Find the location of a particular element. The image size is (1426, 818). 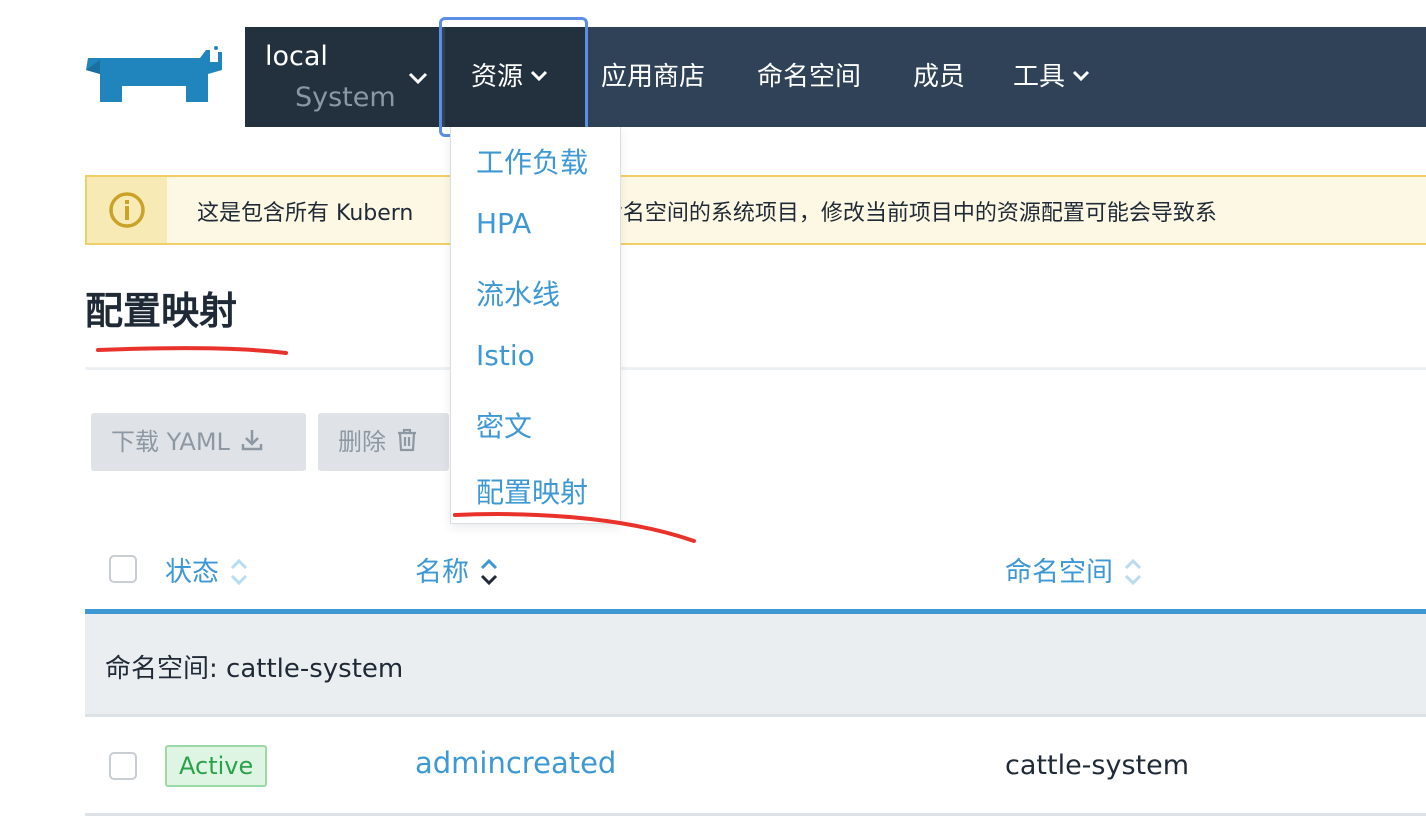

nav-resources: 资源 is located at coordinates (515, 77).